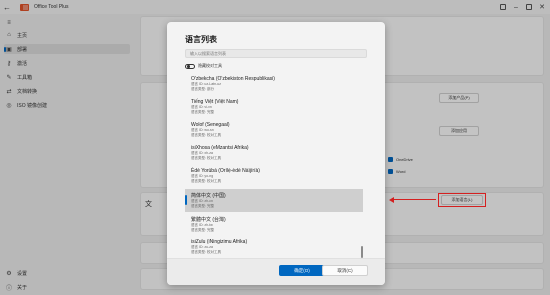  I want to click on ok-button: 确定(O), so click(302, 270).